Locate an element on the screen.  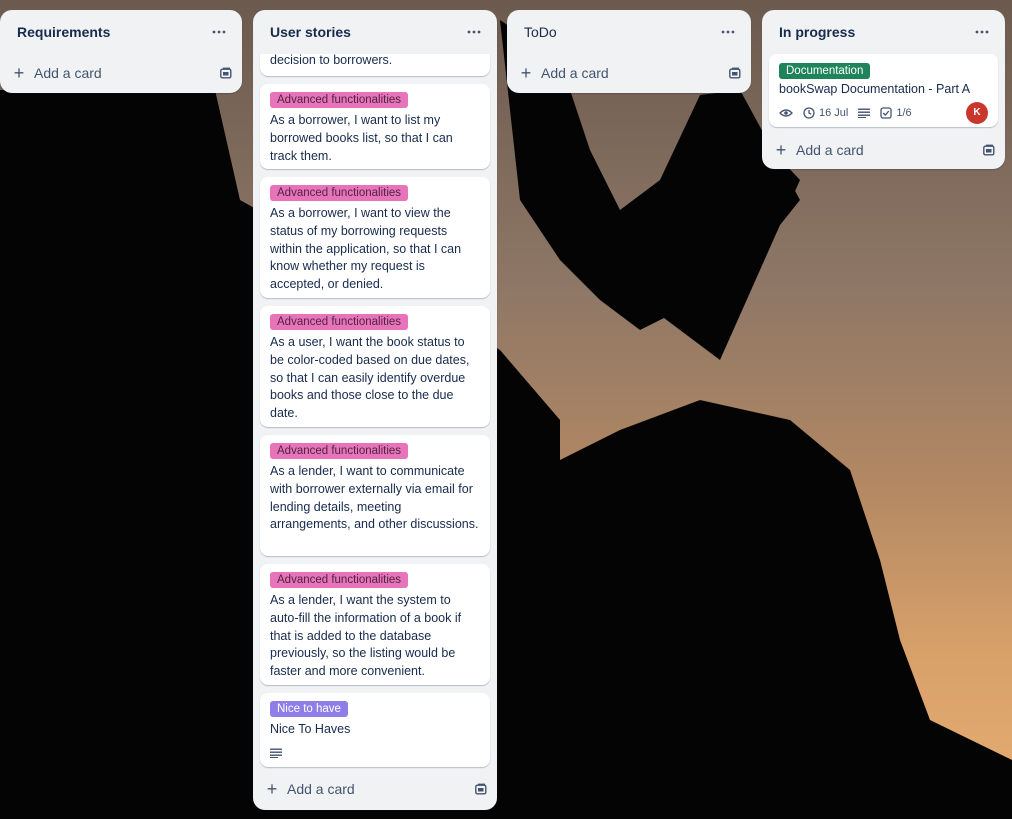
list-todo: ToDo + Add a card is located at coordinates (629, 51).